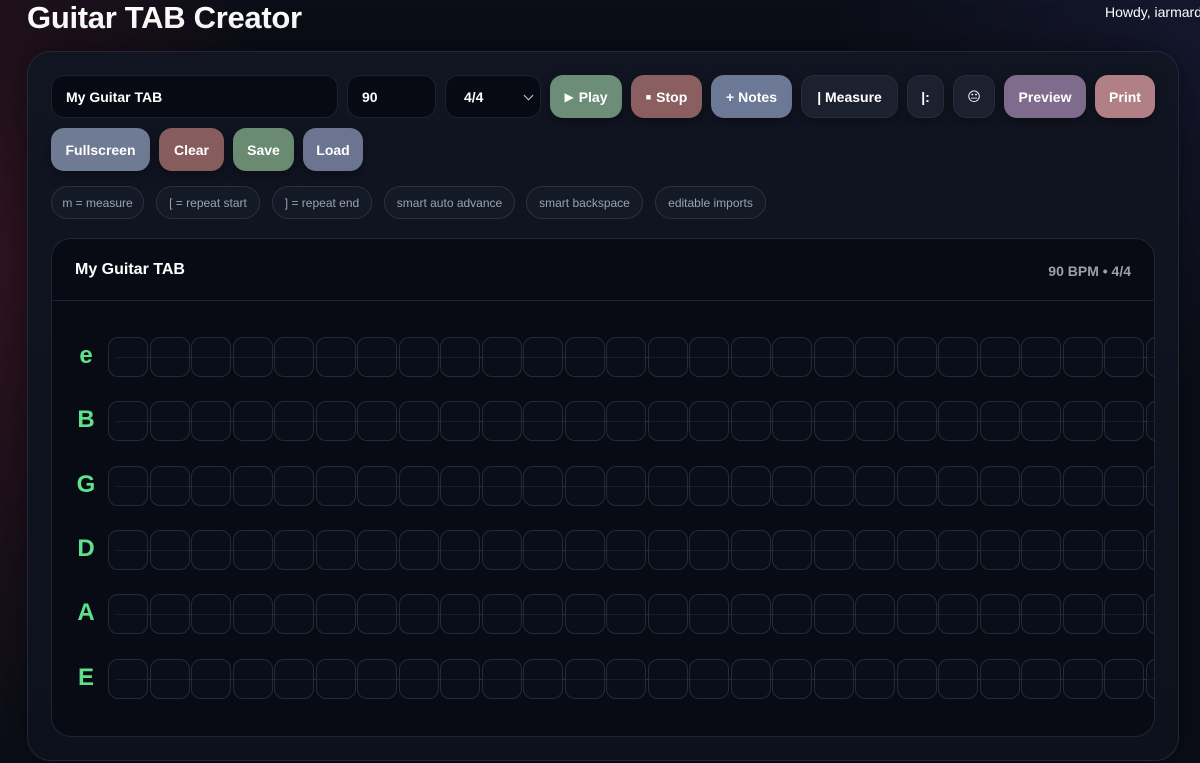 The width and height of the screenshot is (1200, 763). What do you see at coordinates (666, 96) in the screenshot?
I see `stop-button: ■ Stop` at bounding box center [666, 96].